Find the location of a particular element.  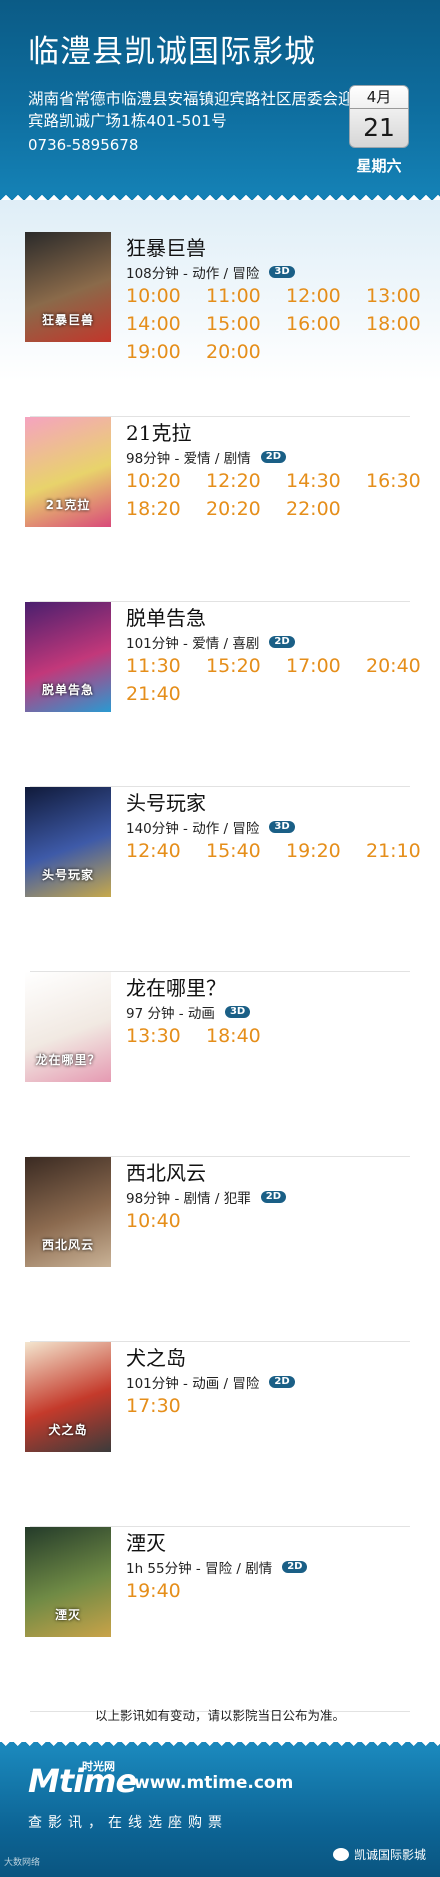

showtime: 17:30 is located at coordinates (166, 1406).